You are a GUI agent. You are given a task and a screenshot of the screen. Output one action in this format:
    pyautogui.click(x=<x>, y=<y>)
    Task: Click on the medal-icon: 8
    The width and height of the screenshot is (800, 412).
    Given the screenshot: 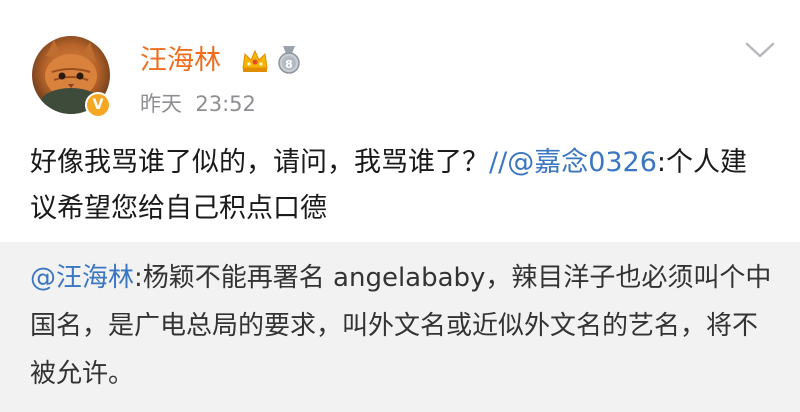 What is the action you would take?
    pyautogui.click(x=289, y=59)
    